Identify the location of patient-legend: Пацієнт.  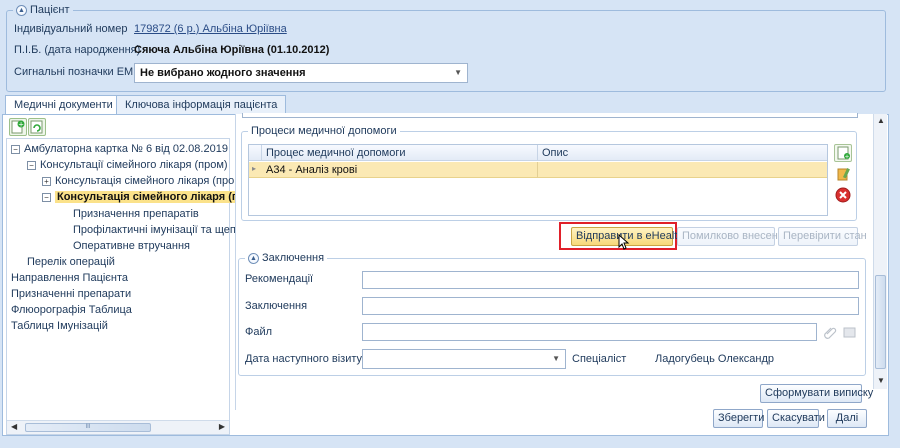
(50, 10).